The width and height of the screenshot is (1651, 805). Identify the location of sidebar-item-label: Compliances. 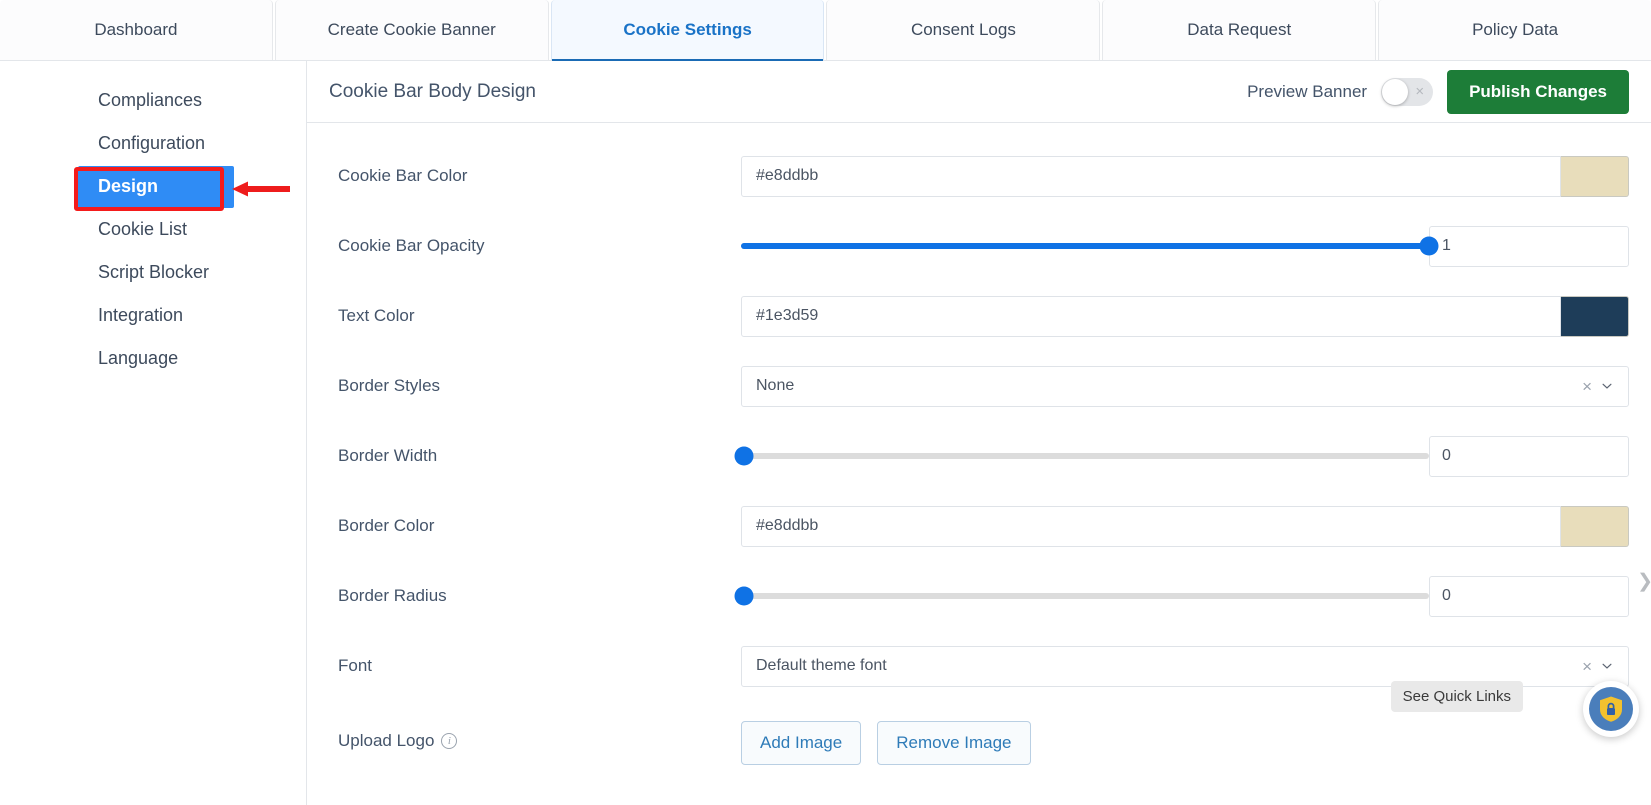
(150, 100).